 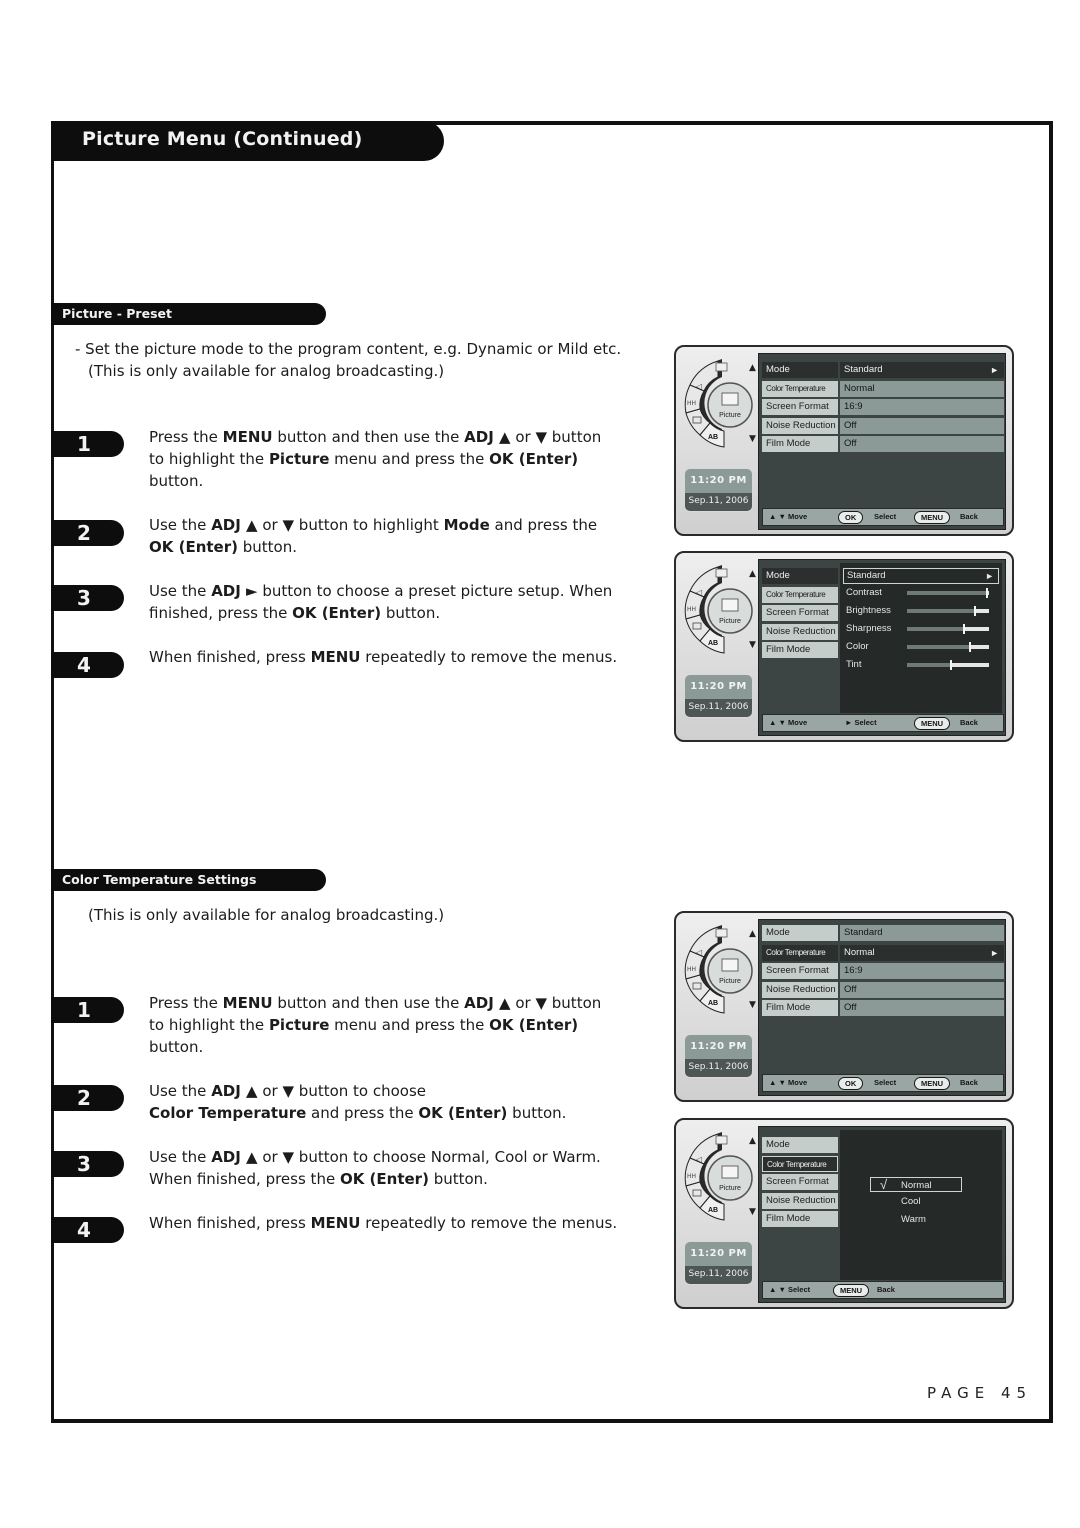 I want to click on menu-item-label: Color Temperature, so click(x=800, y=388).